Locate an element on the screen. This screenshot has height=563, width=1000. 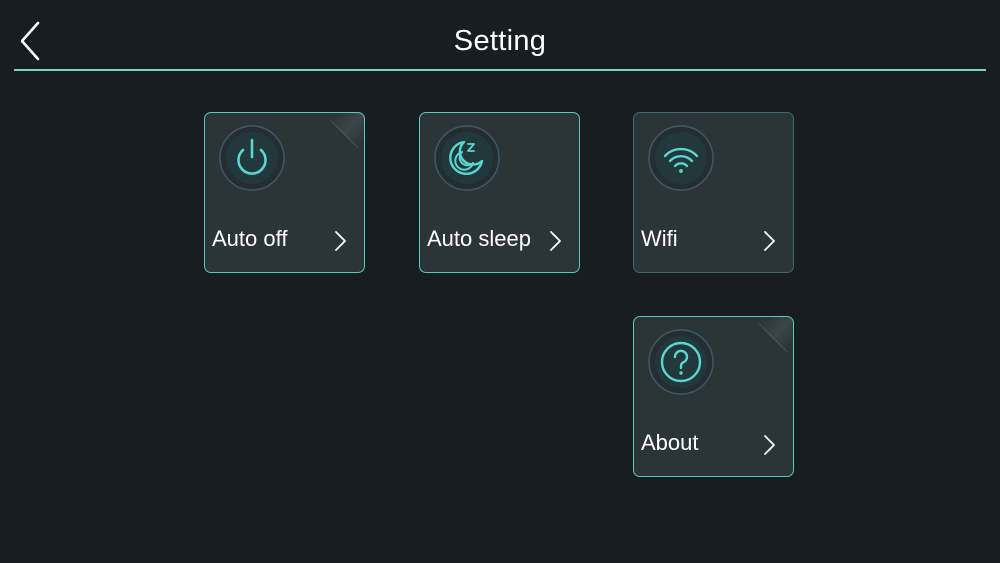
tile-about: About is located at coordinates (713, 396).